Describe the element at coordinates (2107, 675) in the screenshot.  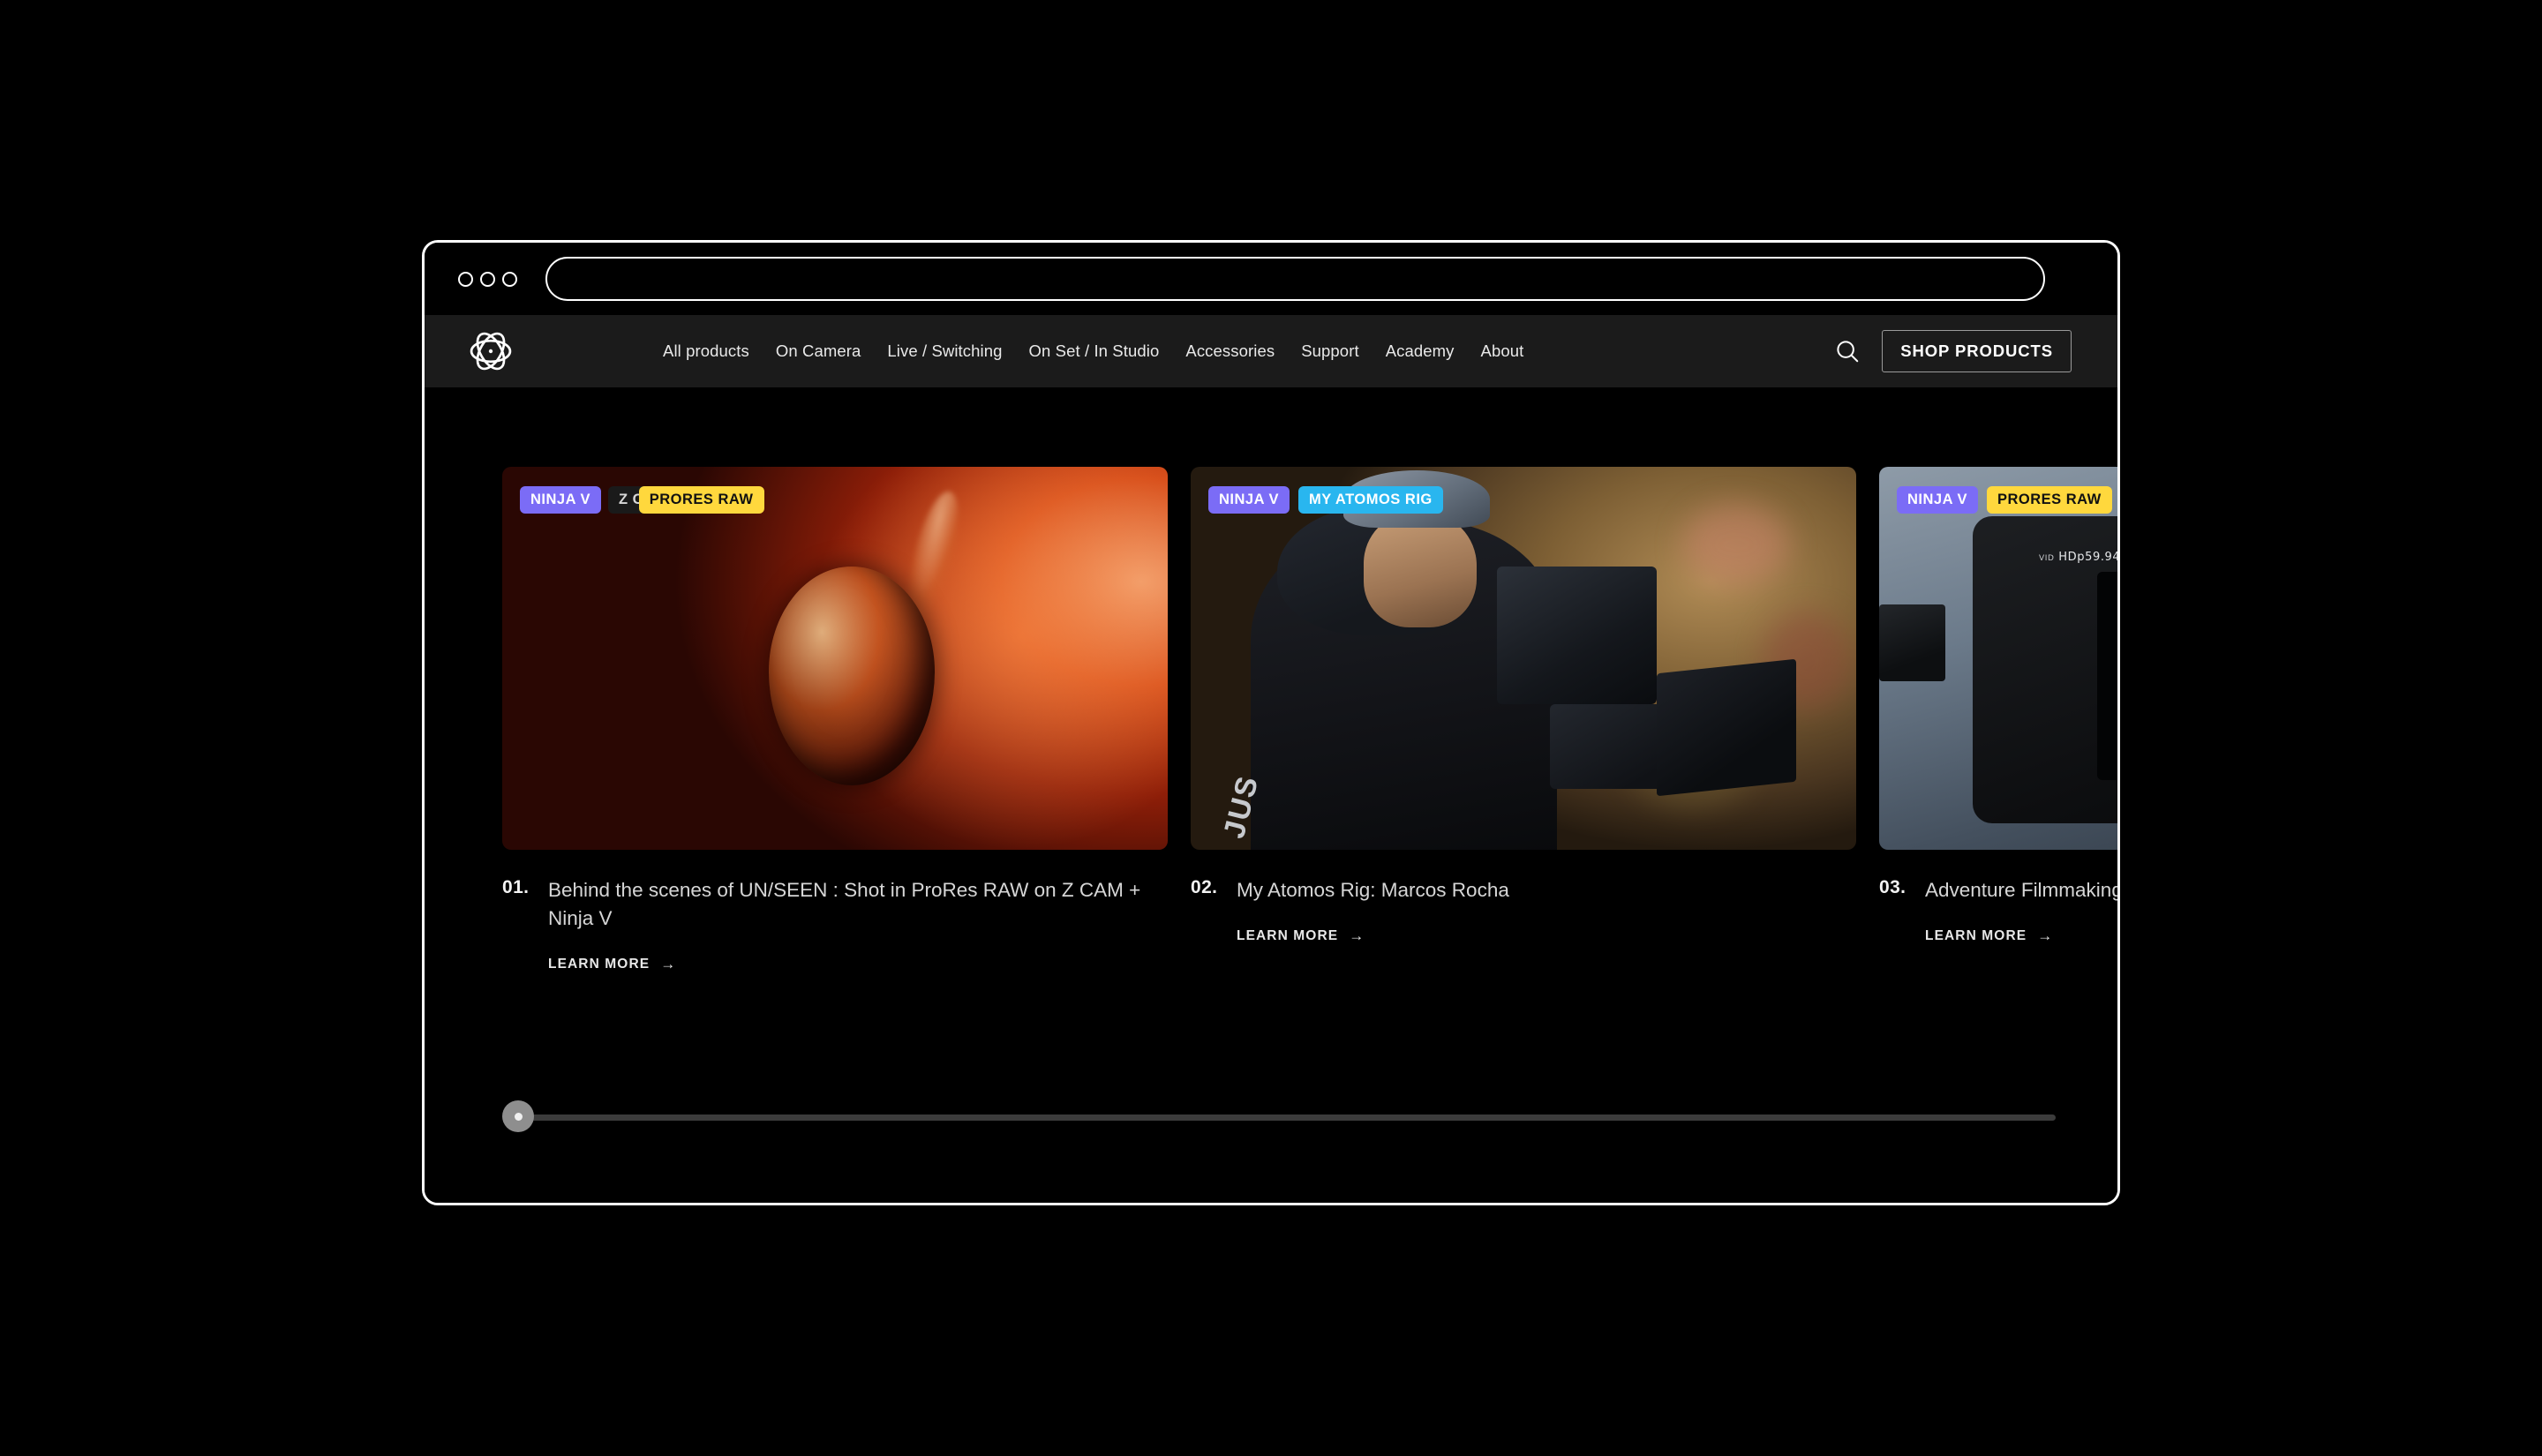
I see `monitor-screen-shape` at that location.